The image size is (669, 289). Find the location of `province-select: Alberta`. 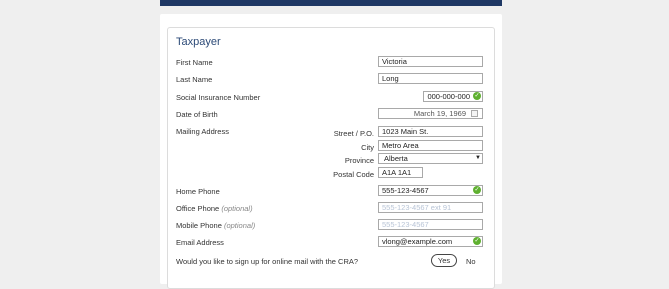

province-select: Alberta is located at coordinates (430, 158).